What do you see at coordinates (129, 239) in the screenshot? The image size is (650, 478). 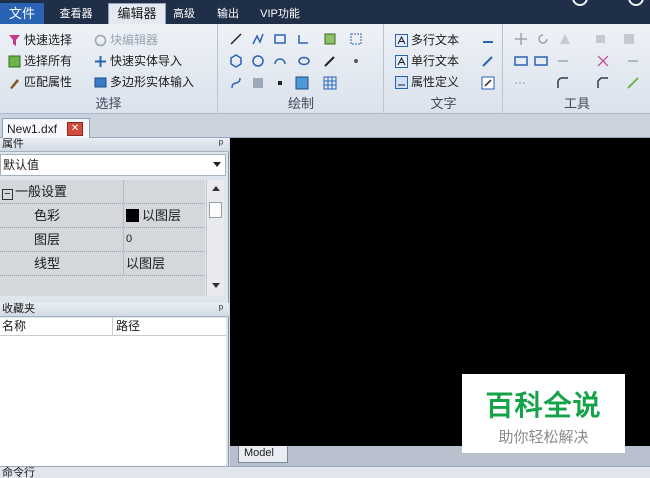 I see `property-value-text: 0` at bounding box center [129, 239].